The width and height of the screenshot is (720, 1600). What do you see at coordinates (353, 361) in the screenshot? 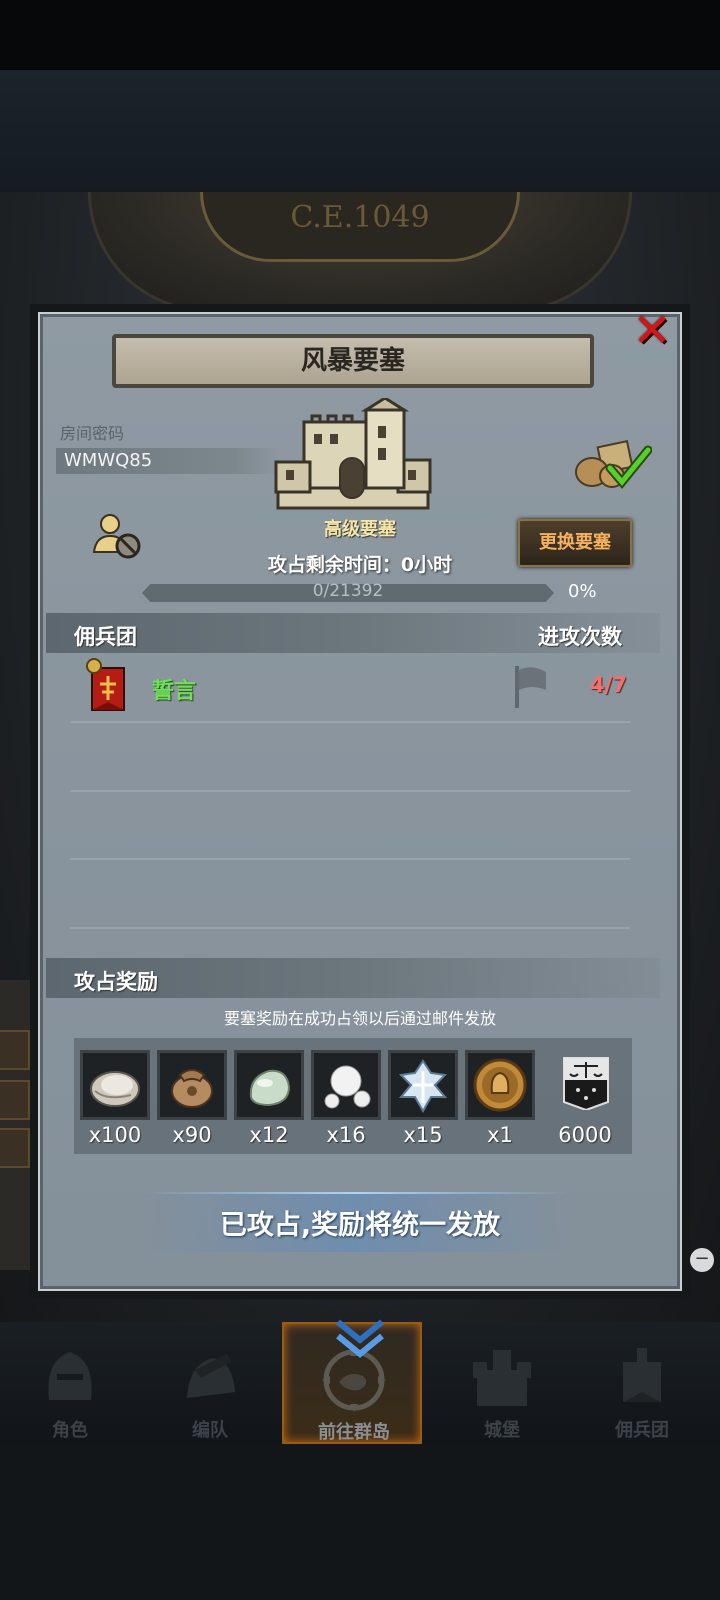
I see `dialog-title: 风暴要塞` at bounding box center [353, 361].